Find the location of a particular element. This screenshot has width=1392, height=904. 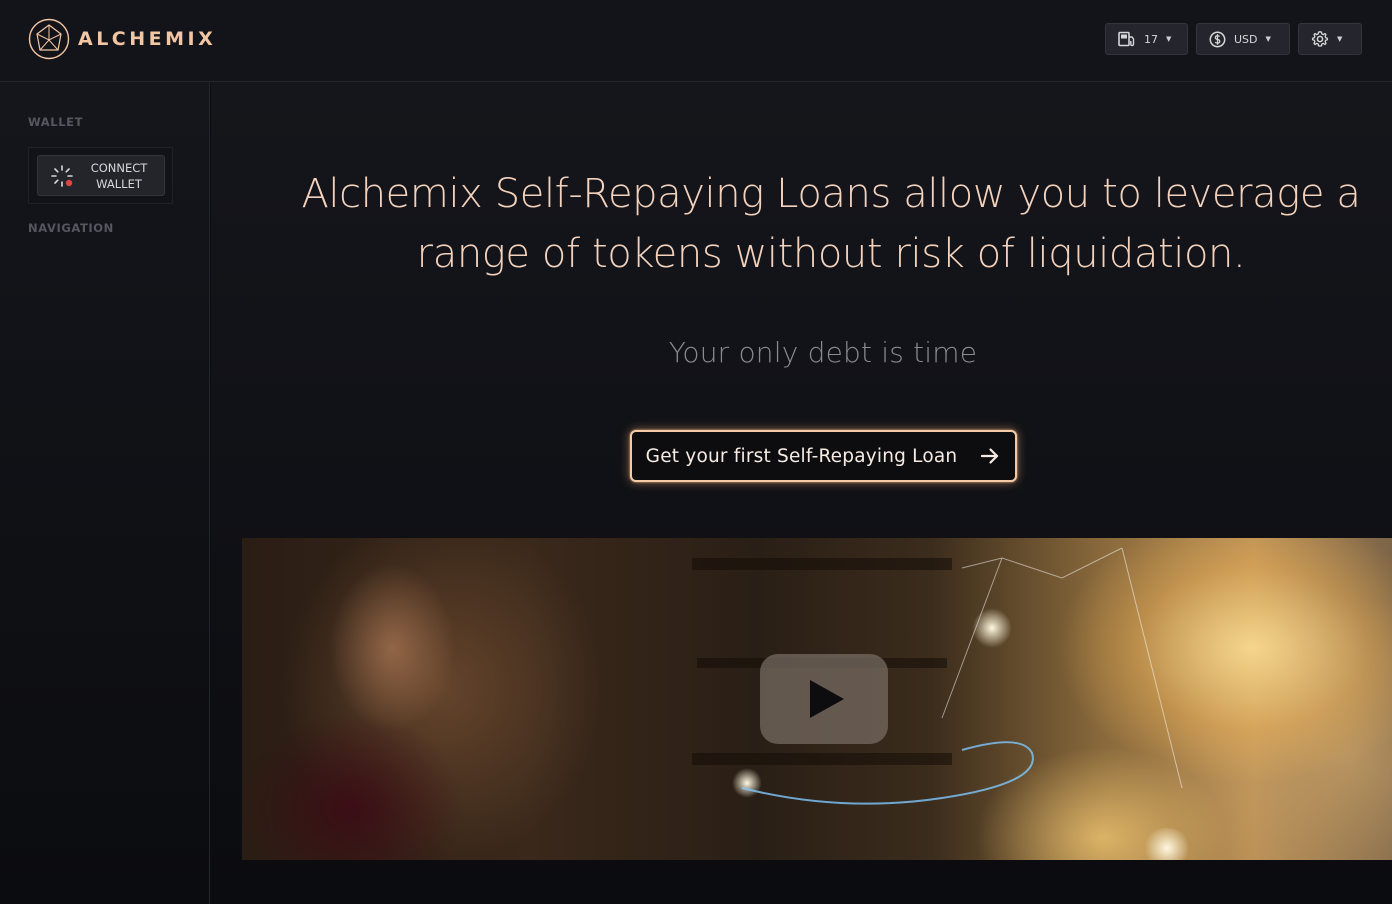

alchemix-logo: ALCHEMIX is located at coordinates (122, 39).